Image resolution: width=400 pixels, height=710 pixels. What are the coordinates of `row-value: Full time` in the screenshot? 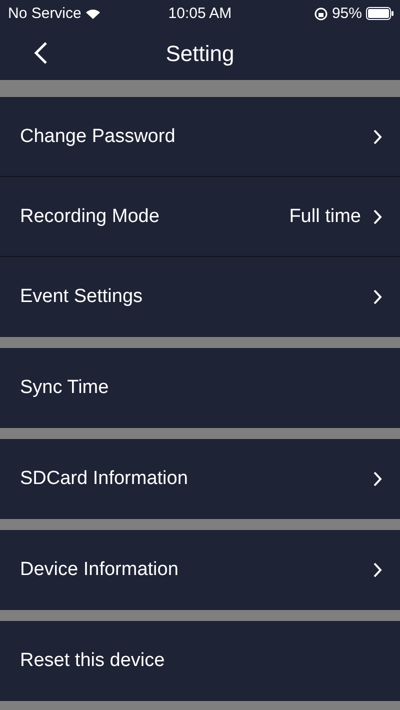 It's located at (325, 217).